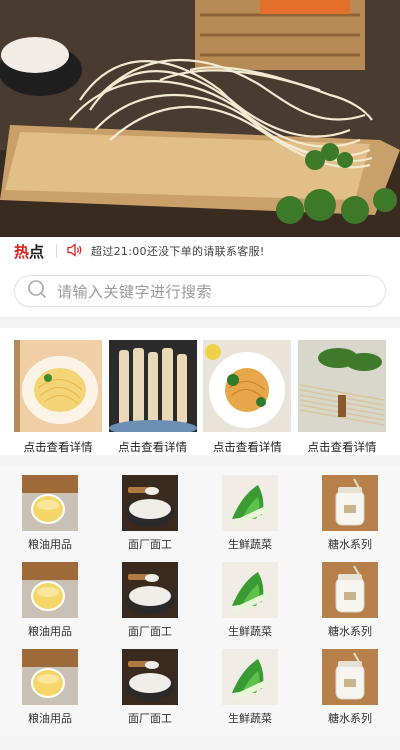 The height and width of the screenshot is (750, 400). What do you see at coordinates (178, 251) in the screenshot?
I see `notice-text: 超过21:00还没下单的请联系客服!` at bounding box center [178, 251].